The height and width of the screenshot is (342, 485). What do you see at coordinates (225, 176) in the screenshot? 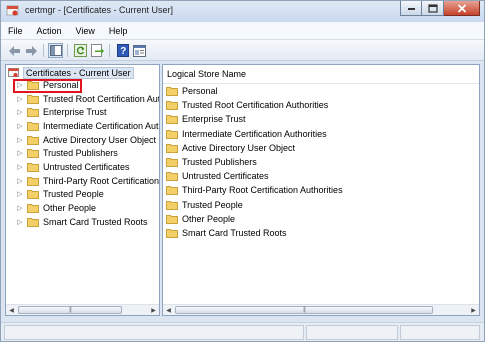
I see `list-item-label: Untrusted Certificates` at bounding box center [225, 176].